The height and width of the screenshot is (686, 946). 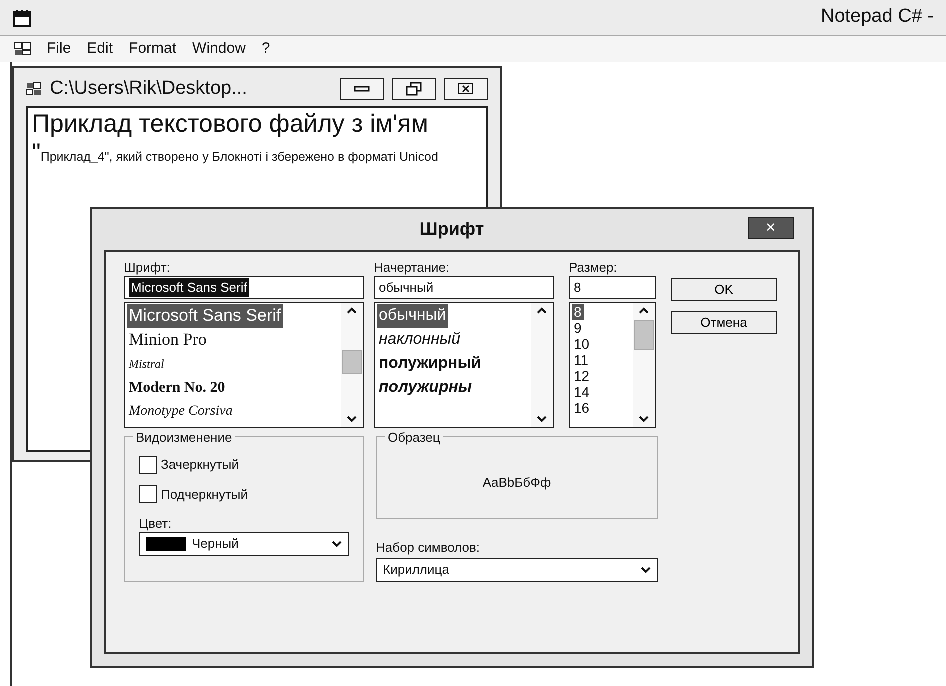 What do you see at coordinates (168, 340) in the screenshot?
I see `list-item: Minion Pro` at bounding box center [168, 340].